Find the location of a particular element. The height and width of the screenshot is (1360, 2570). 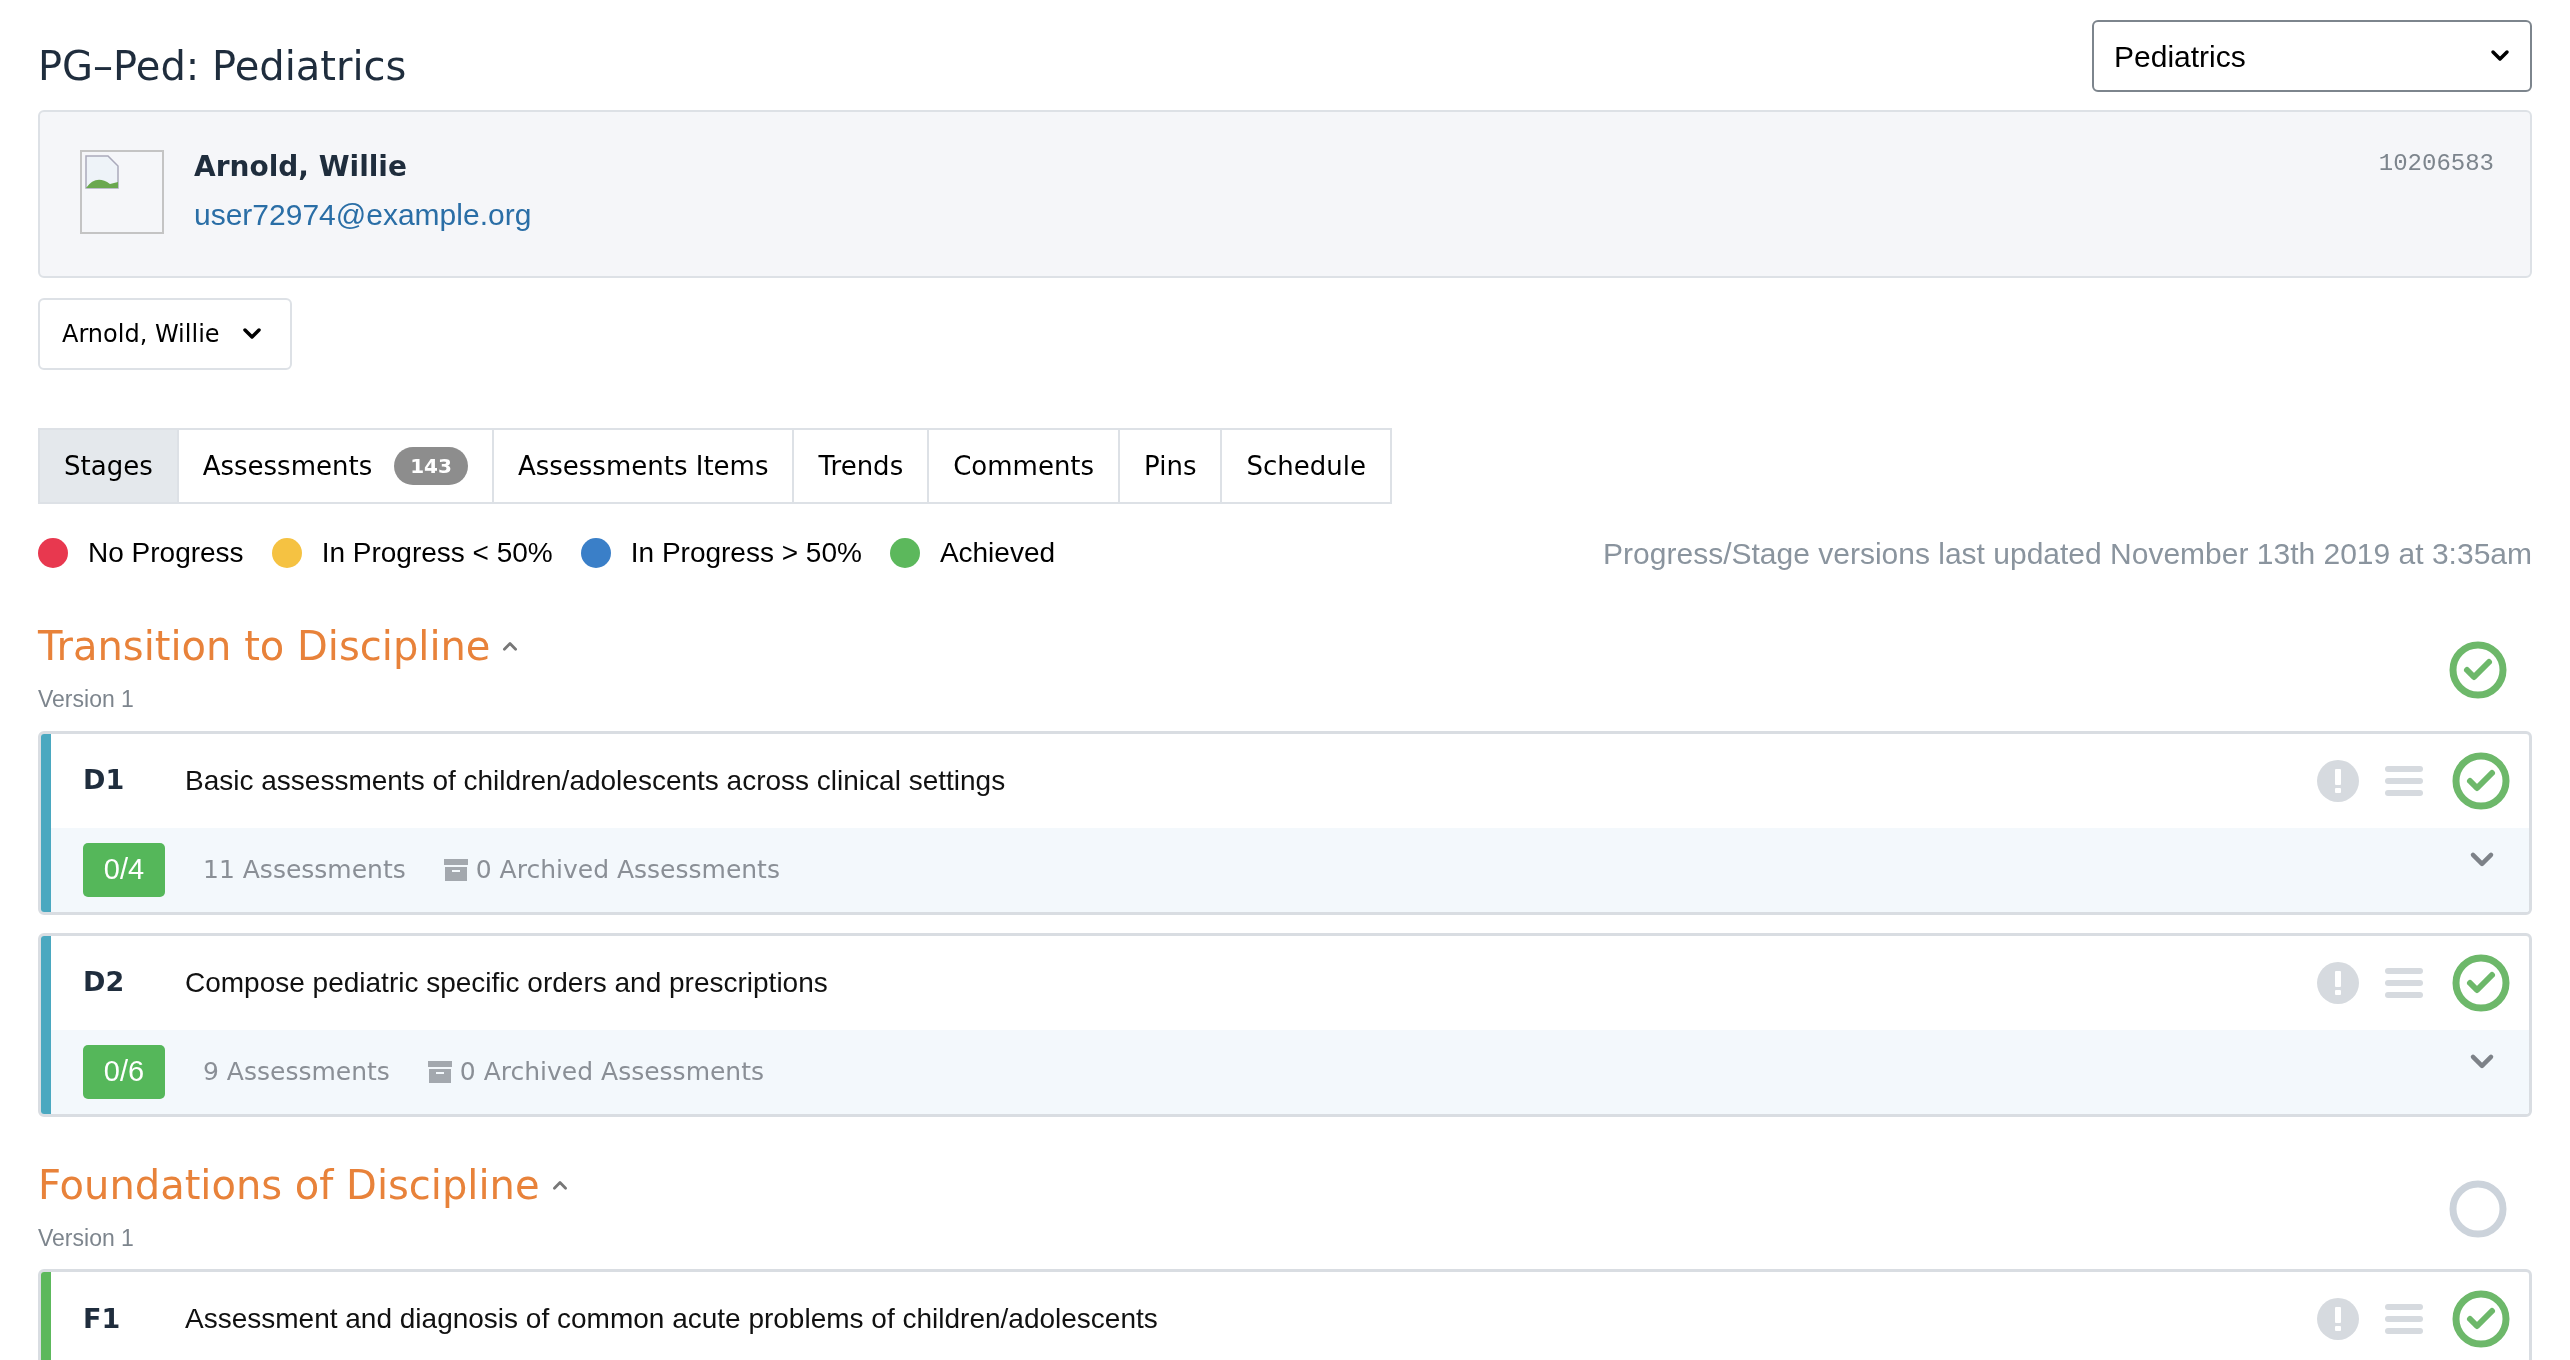

tab: Assessments 143 is located at coordinates (335, 466).